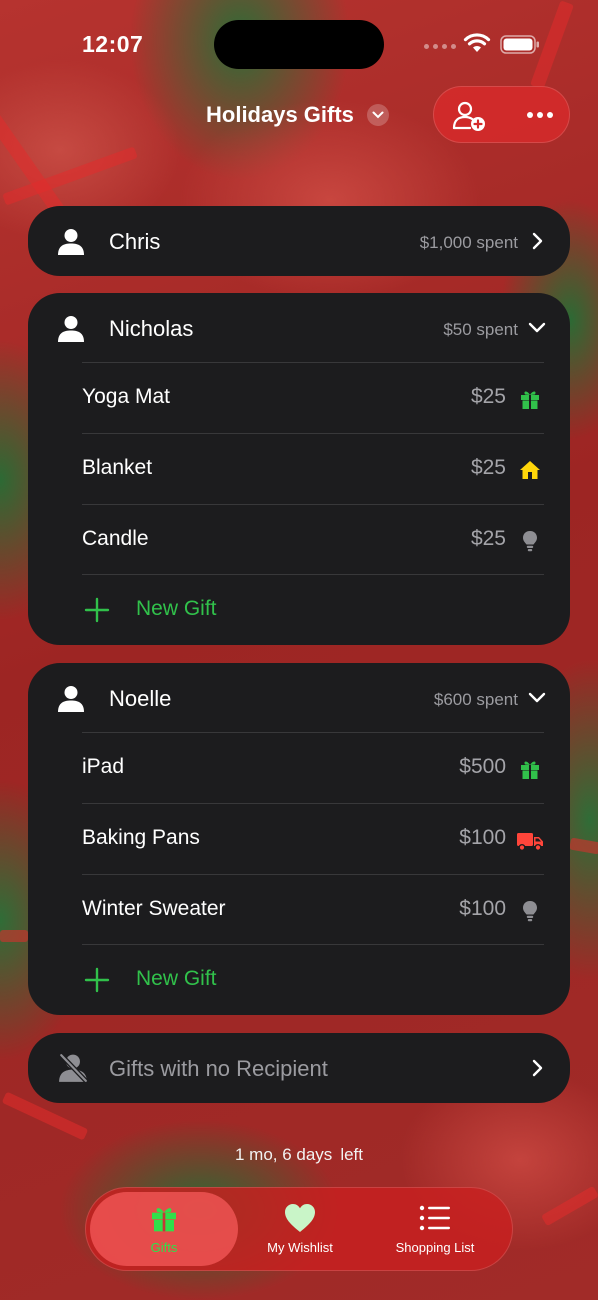 The width and height of the screenshot is (598, 1300). I want to click on gift-name: Winter Sweater, so click(154, 908).